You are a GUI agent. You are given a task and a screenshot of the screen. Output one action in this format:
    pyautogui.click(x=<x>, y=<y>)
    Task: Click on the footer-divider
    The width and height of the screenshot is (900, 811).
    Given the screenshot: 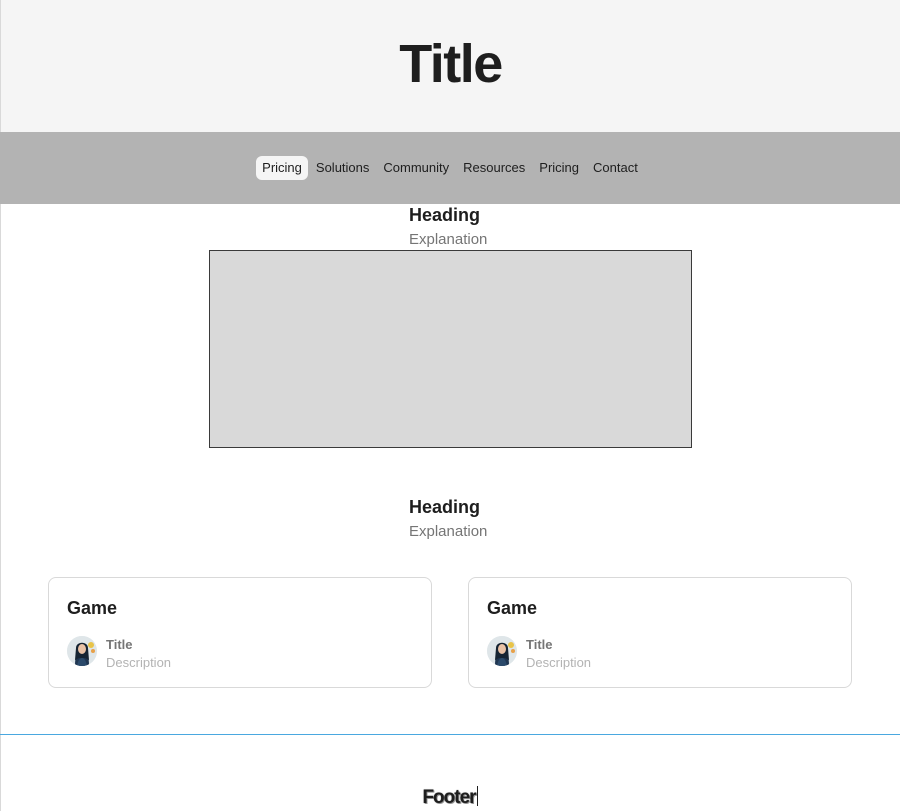 What is the action you would take?
    pyautogui.click(x=450, y=734)
    